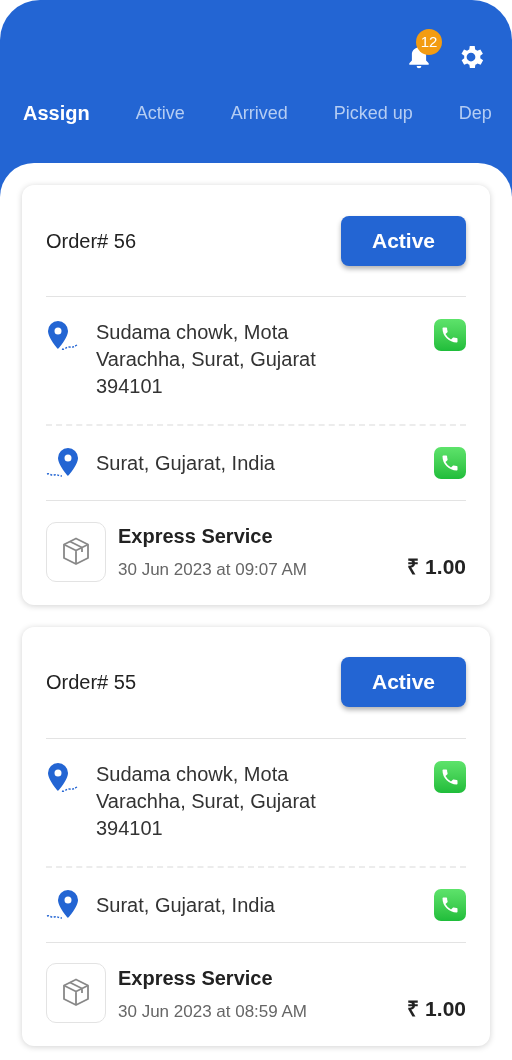 The height and width of the screenshot is (1060, 512). Describe the element at coordinates (429, 42) in the screenshot. I see `notification-badge: 12` at that location.